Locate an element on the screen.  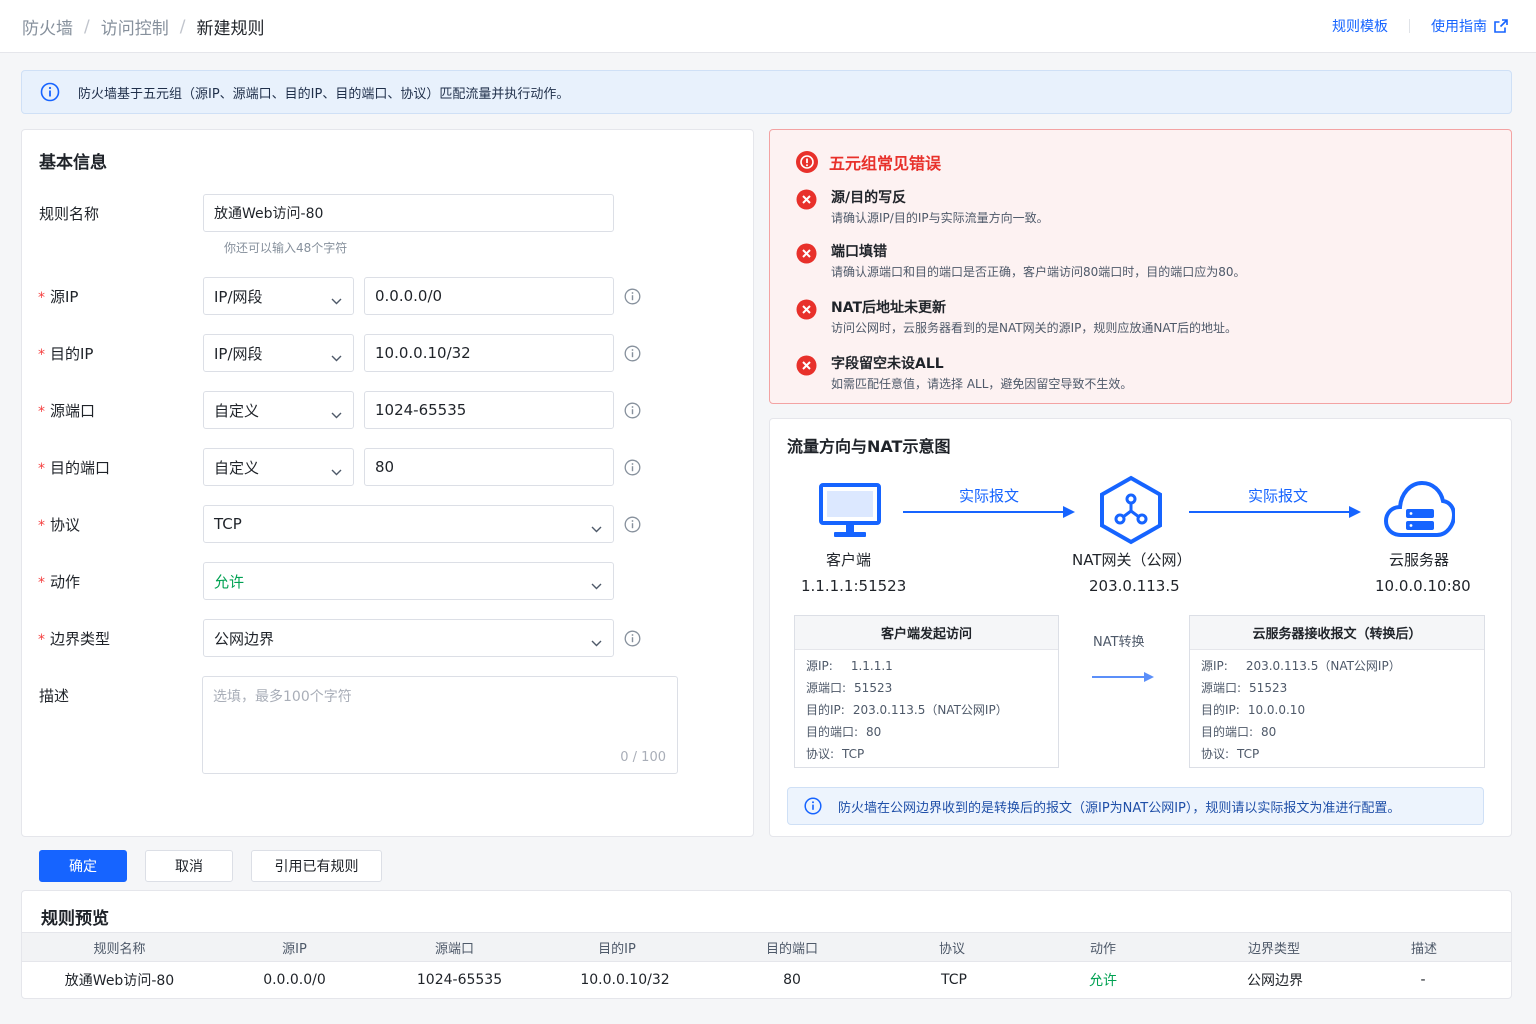
protocol-label-text: 协议 is located at coordinates (65, 525).